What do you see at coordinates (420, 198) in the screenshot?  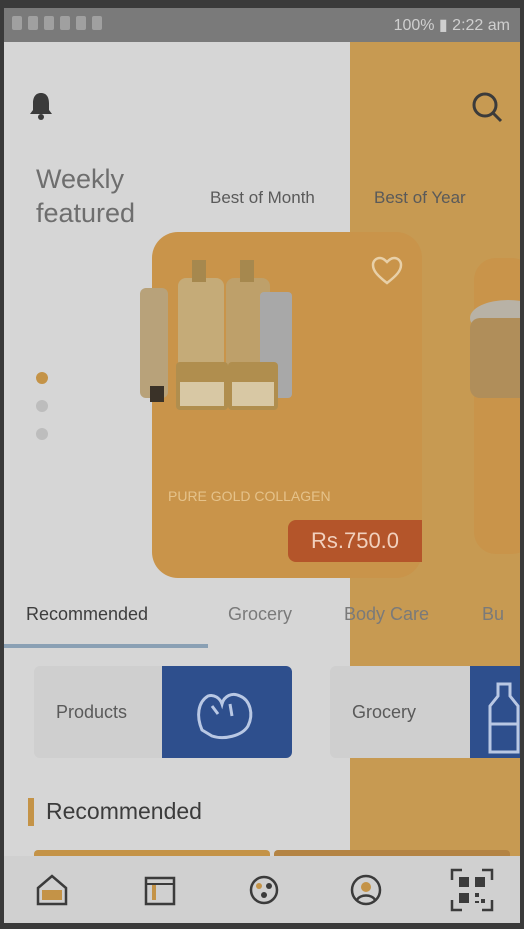 I see `tab-best-of-year: Best of Year` at bounding box center [420, 198].